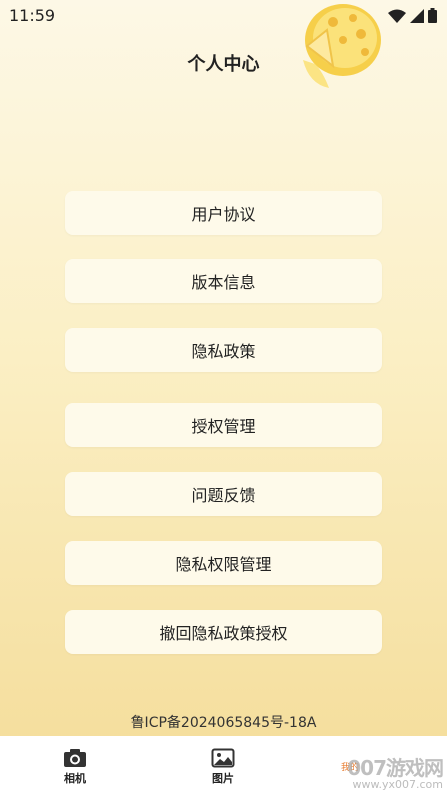 The height and width of the screenshot is (796, 447). What do you see at coordinates (223, 425) in the screenshot?
I see `menu-item-authorization-management: 授权管理` at bounding box center [223, 425].